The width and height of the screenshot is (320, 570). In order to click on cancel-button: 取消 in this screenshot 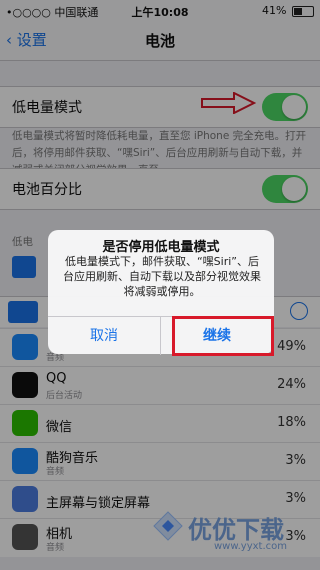, I will do `click(104, 336)`.